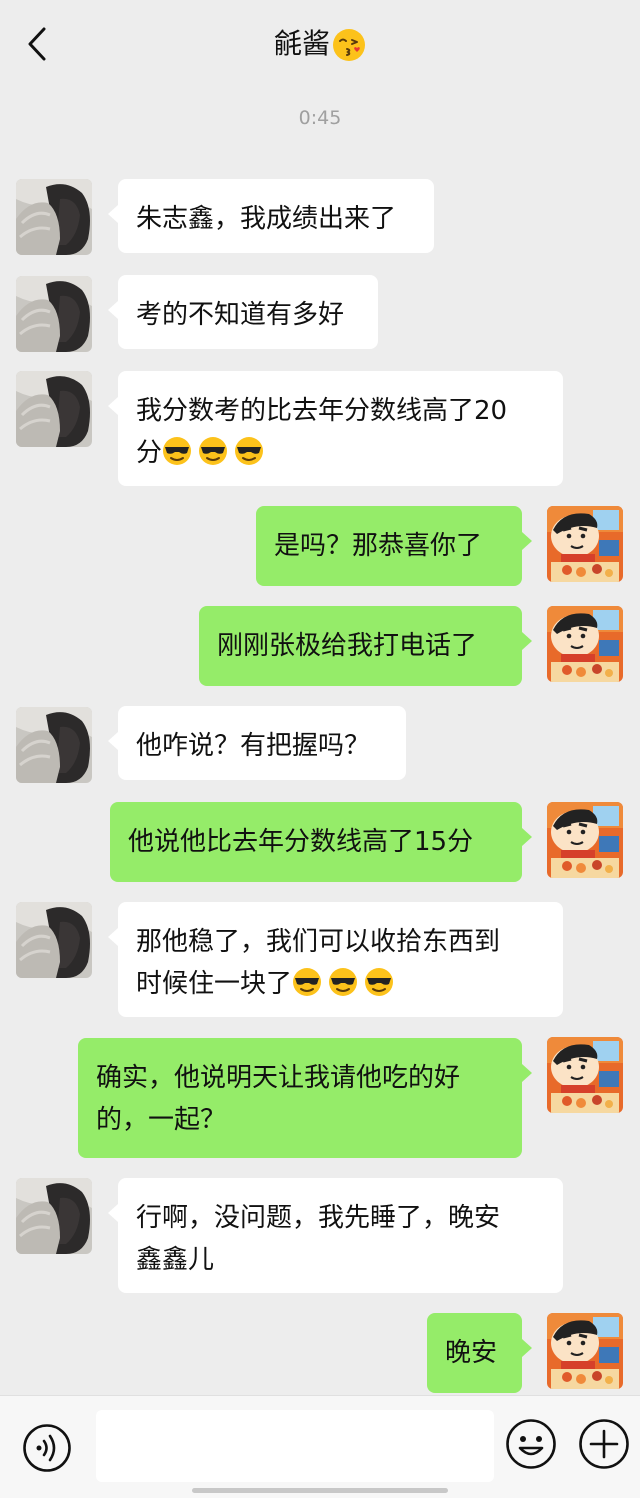 This screenshot has height=1498, width=640. I want to click on message-bubble-incoming: 那他稳了，我们可以收拾东西到 时候住一块了, so click(335, 959).